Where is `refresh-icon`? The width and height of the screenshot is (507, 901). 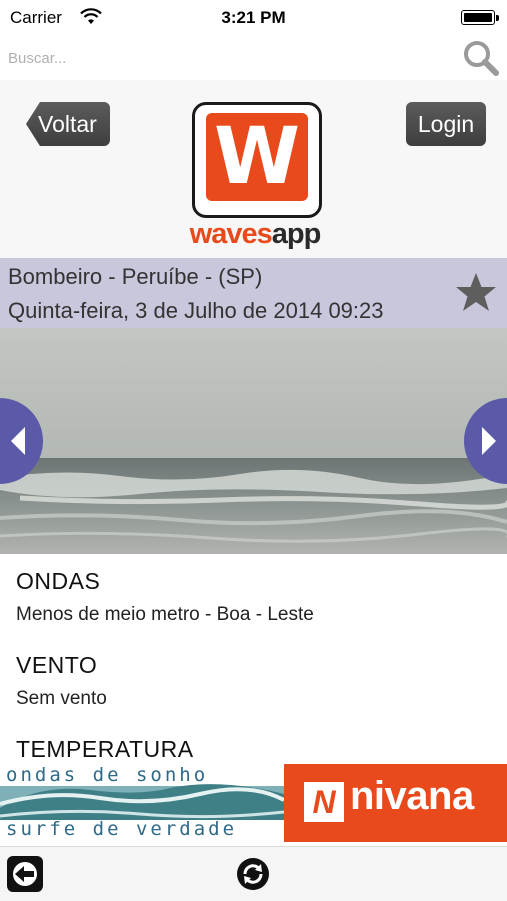 refresh-icon is located at coordinates (253, 874).